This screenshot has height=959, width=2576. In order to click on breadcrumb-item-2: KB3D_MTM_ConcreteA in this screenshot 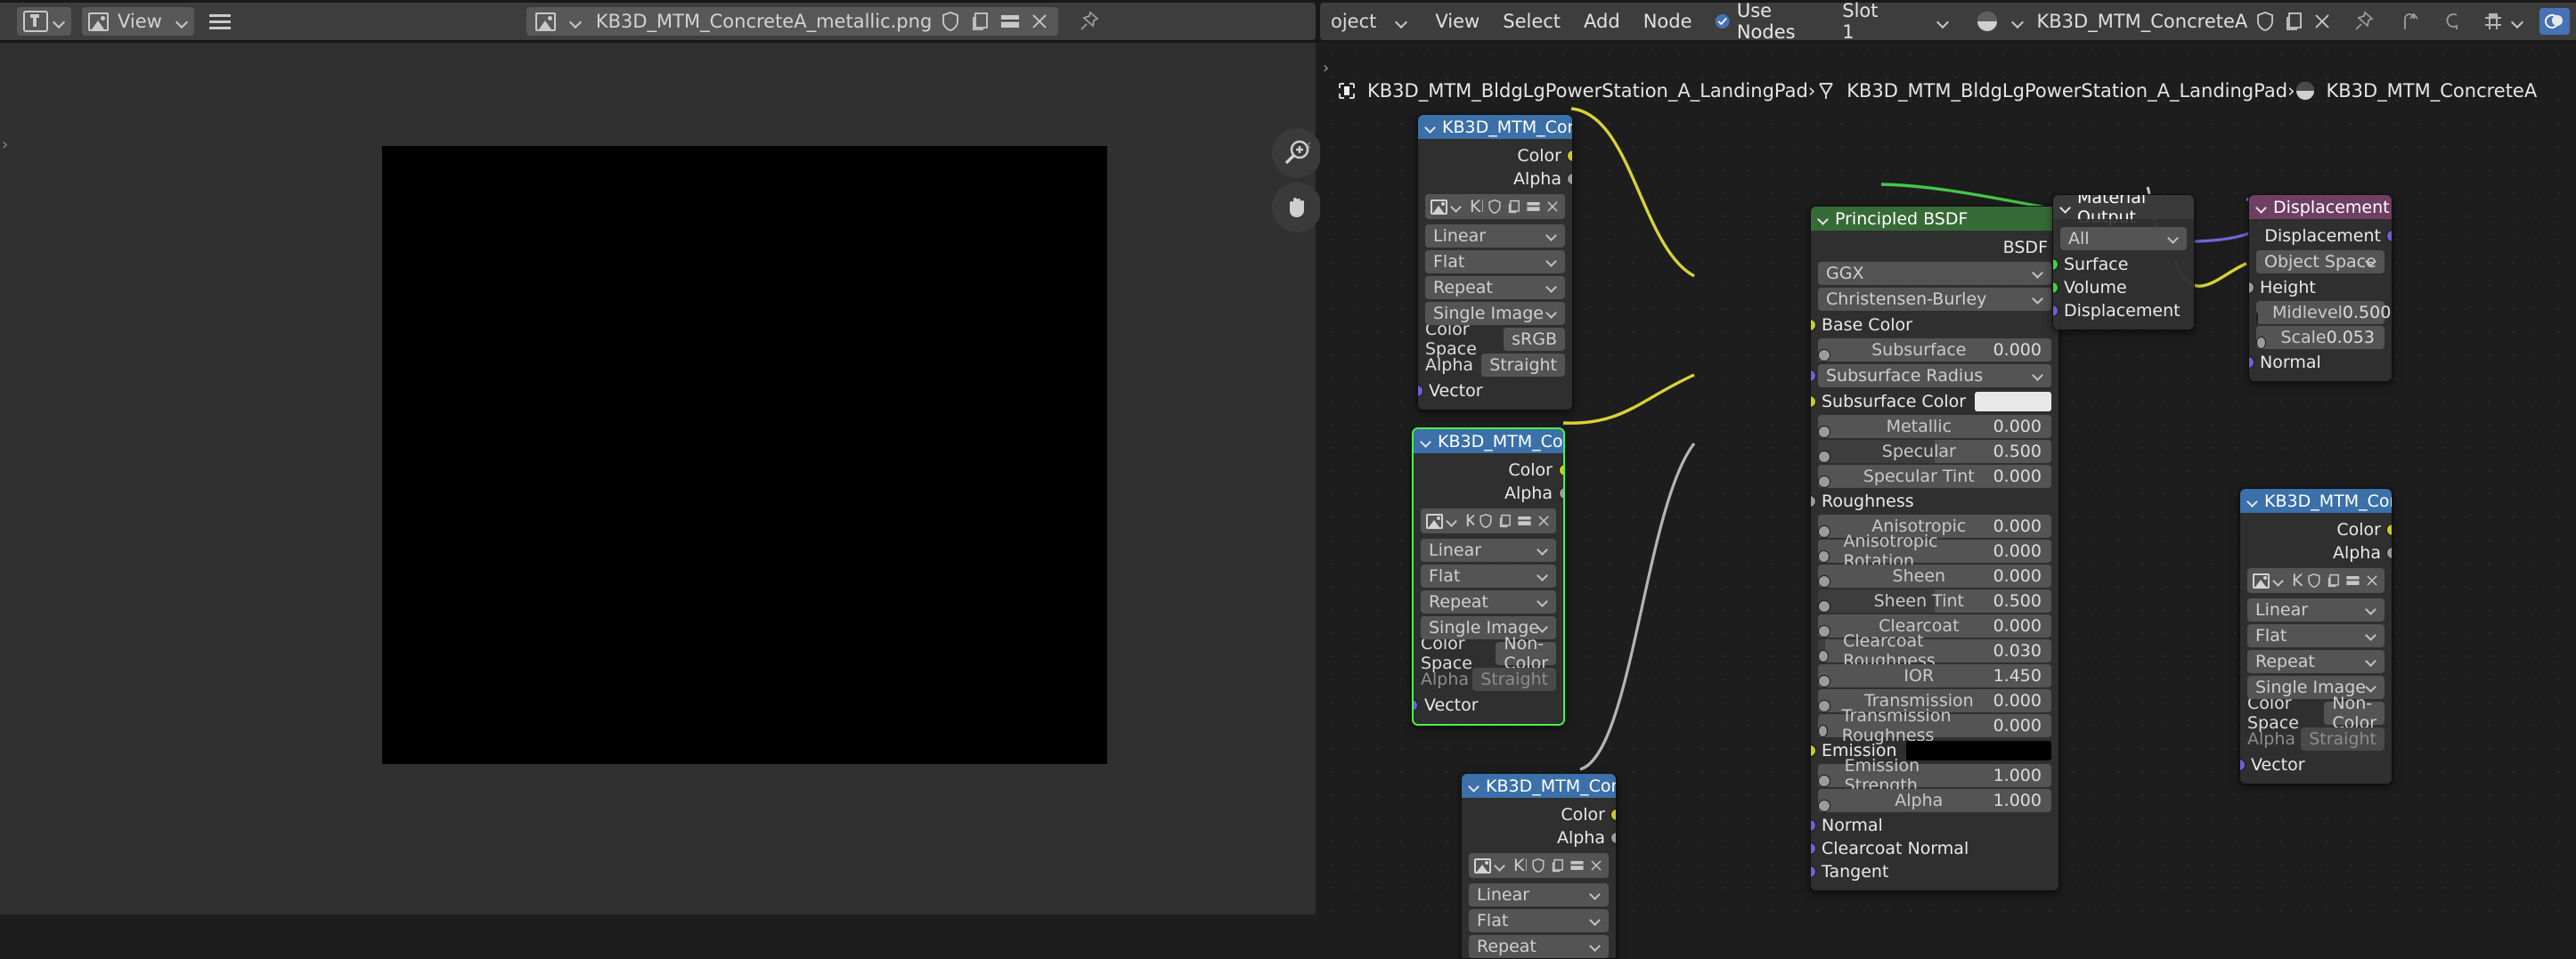, I will do `click(2431, 91)`.